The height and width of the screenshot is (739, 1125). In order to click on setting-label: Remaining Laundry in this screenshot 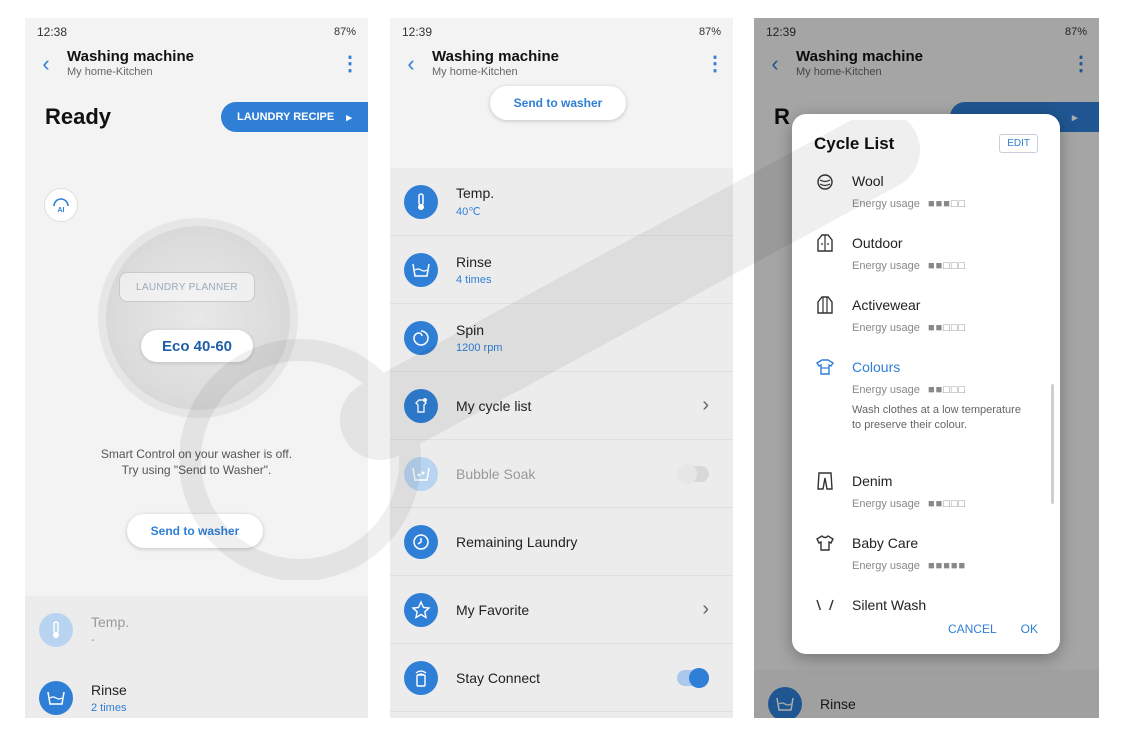, I will do `click(517, 541)`.